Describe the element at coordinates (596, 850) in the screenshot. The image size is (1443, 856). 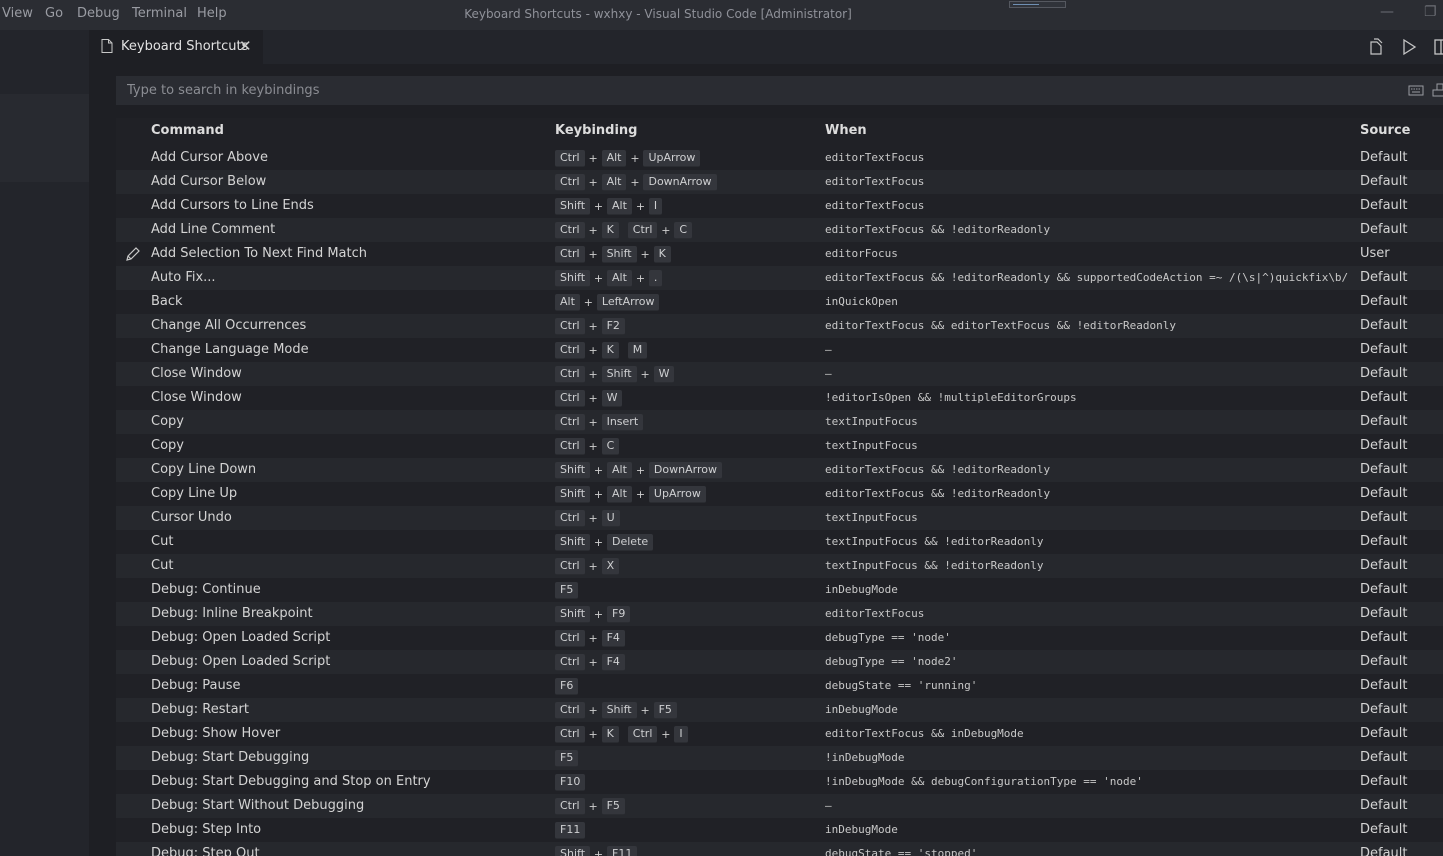
I see `keybinding: Shift + F11` at that location.